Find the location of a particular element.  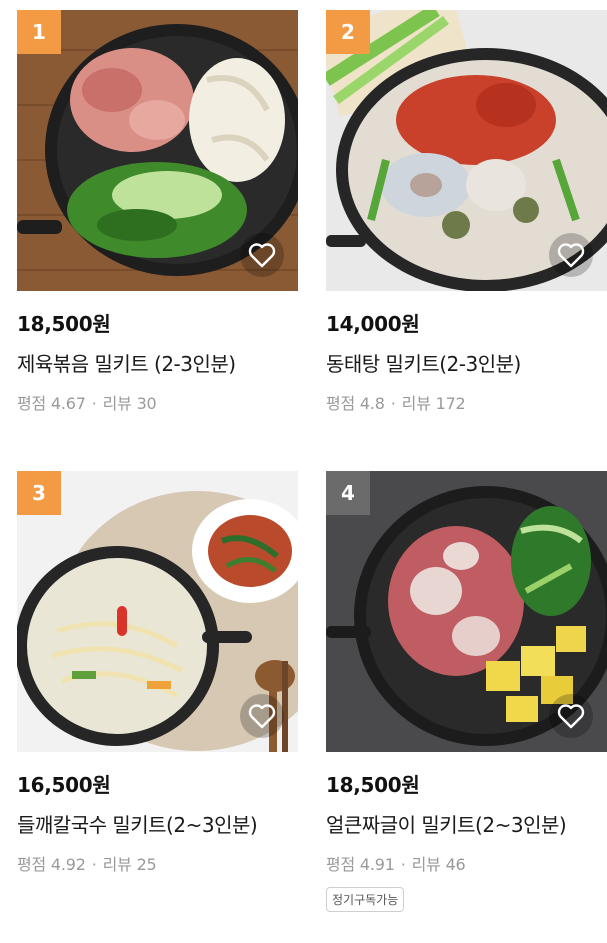

rank-badge: 1 is located at coordinates (39, 32).